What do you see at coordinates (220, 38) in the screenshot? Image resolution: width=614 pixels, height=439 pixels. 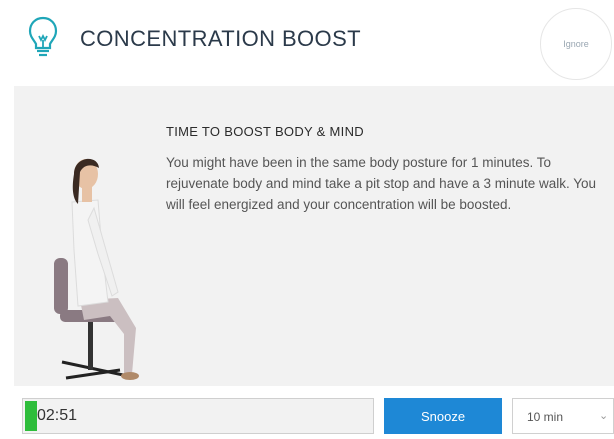 I see `app-title: CONCENTRATION BOOST` at bounding box center [220, 38].